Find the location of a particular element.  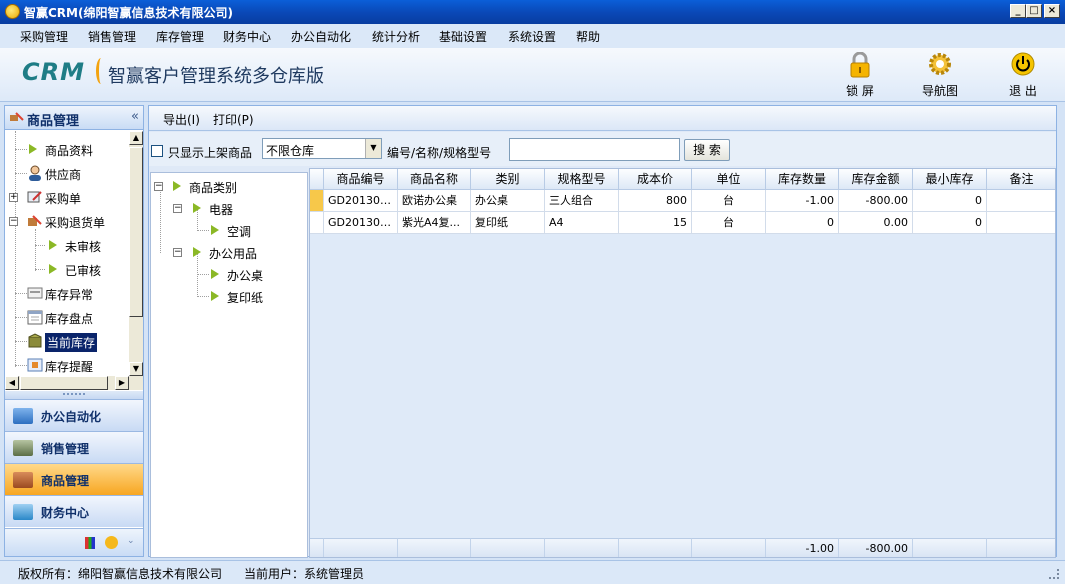

menu-inventory: 库存管理 is located at coordinates (180, 36).